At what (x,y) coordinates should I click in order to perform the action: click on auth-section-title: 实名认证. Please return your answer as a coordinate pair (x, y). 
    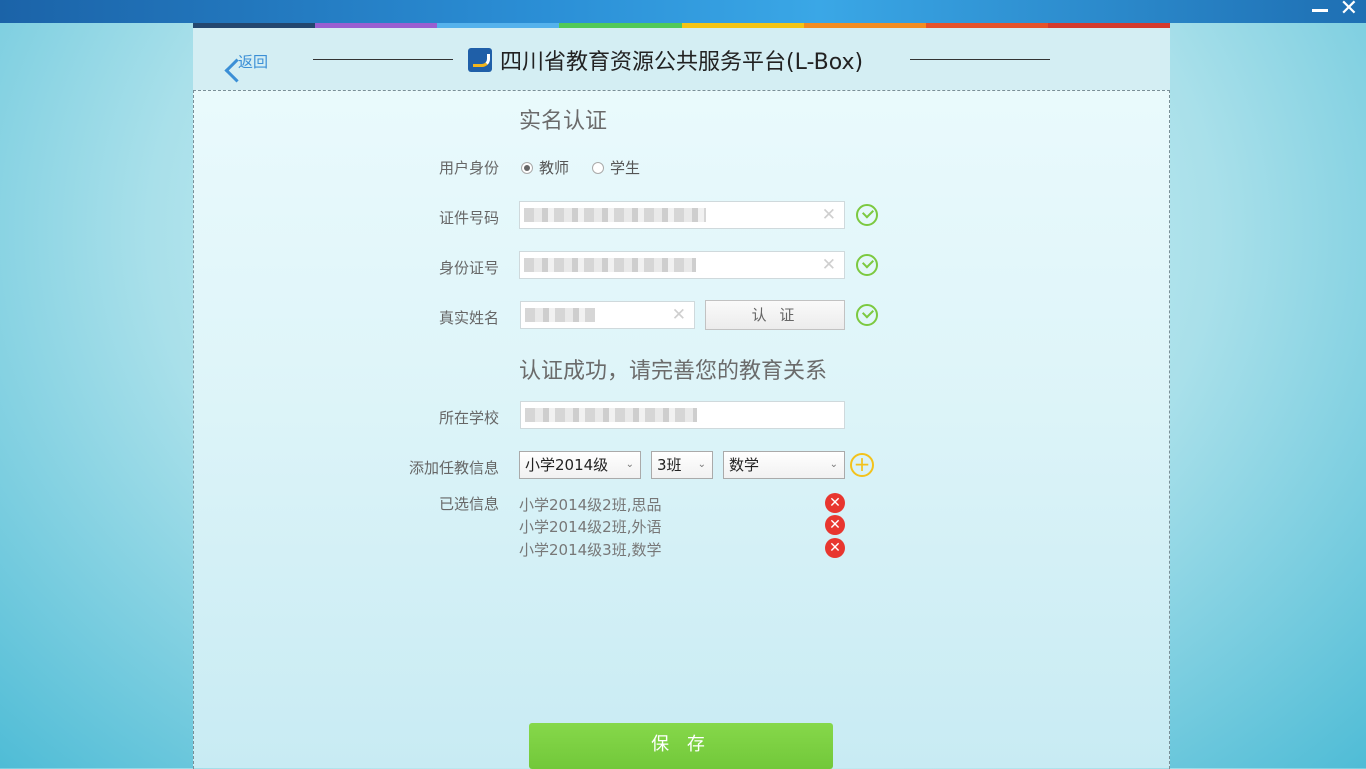
    Looking at the image, I should click on (563, 121).